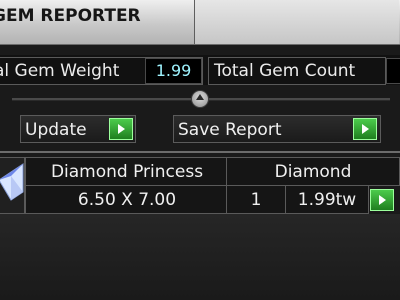 The height and width of the screenshot is (300, 400). What do you see at coordinates (127, 171) in the screenshot?
I see `table-header-col1: Diamond Princess` at bounding box center [127, 171].